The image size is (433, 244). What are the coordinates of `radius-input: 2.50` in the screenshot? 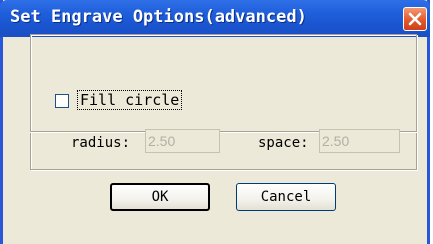 It's located at (182, 141).